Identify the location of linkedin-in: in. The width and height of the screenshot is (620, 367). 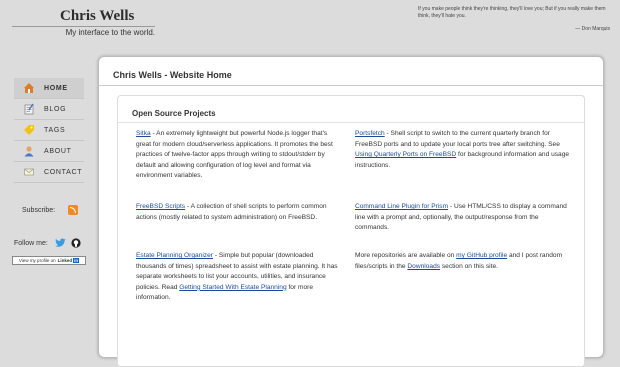
(76, 260).